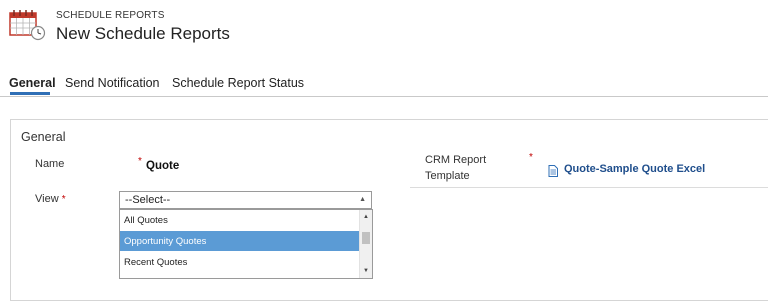 The image size is (768, 301). Describe the element at coordinates (112, 83) in the screenshot. I see `tab-send-notification: Send Notification` at that location.